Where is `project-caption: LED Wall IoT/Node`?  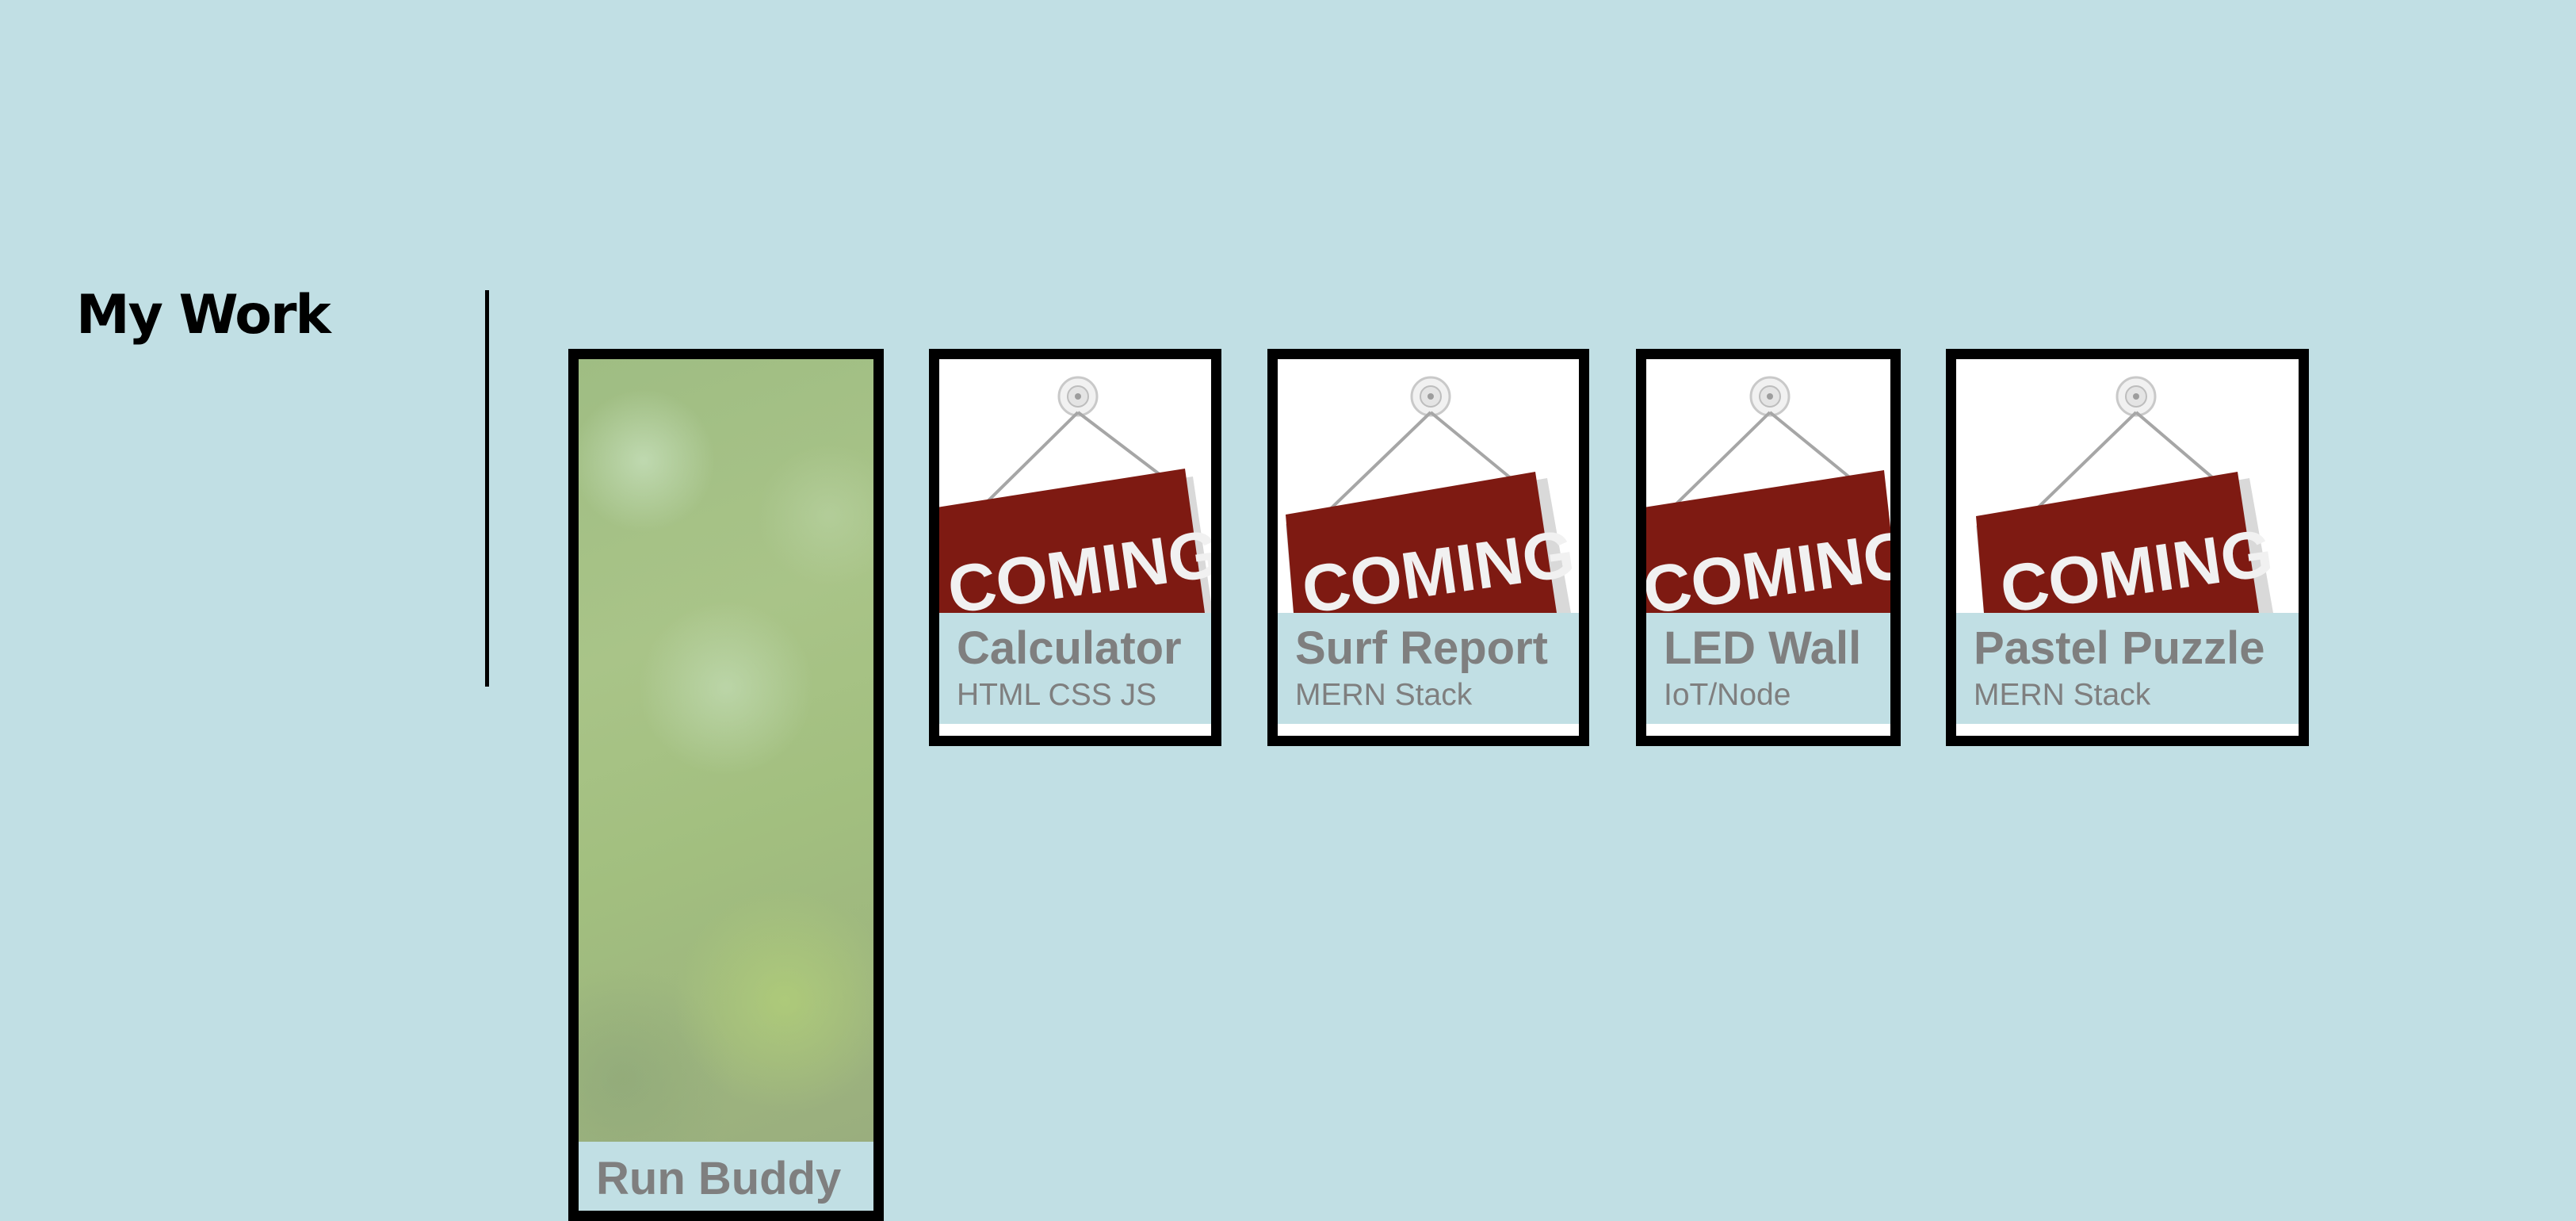 project-caption: LED Wall IoT/Node is located at coordinates (1768, 668).